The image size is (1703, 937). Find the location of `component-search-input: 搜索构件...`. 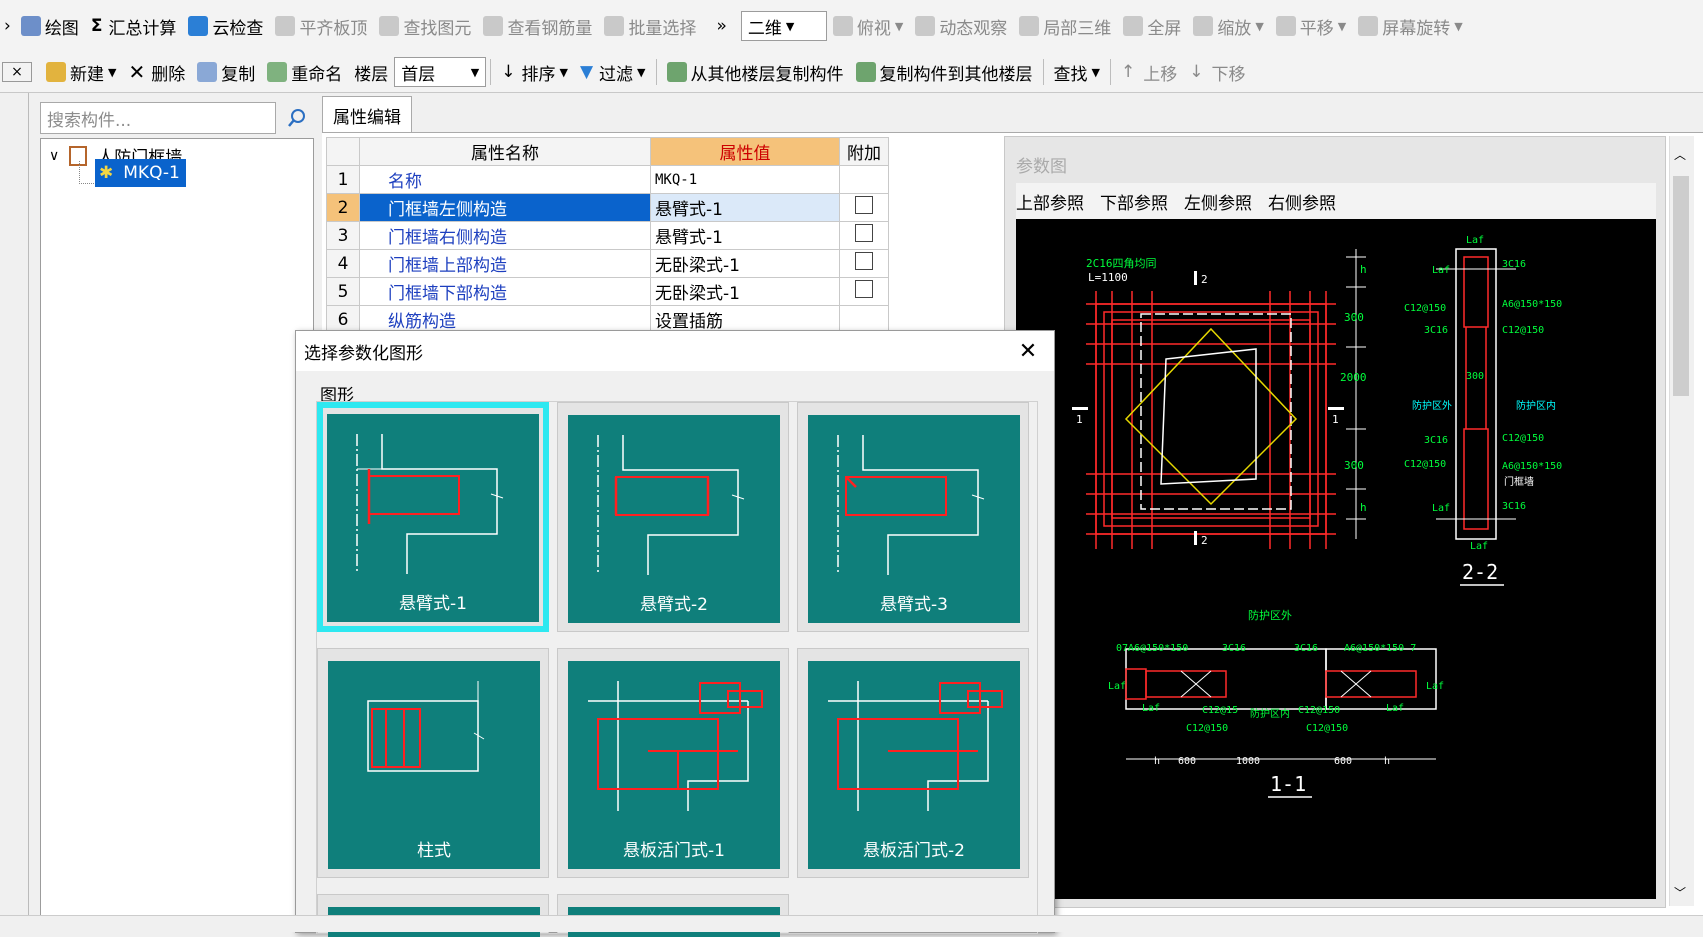

component-search-input: 搜索构件... is located at coordinates (158, 118).